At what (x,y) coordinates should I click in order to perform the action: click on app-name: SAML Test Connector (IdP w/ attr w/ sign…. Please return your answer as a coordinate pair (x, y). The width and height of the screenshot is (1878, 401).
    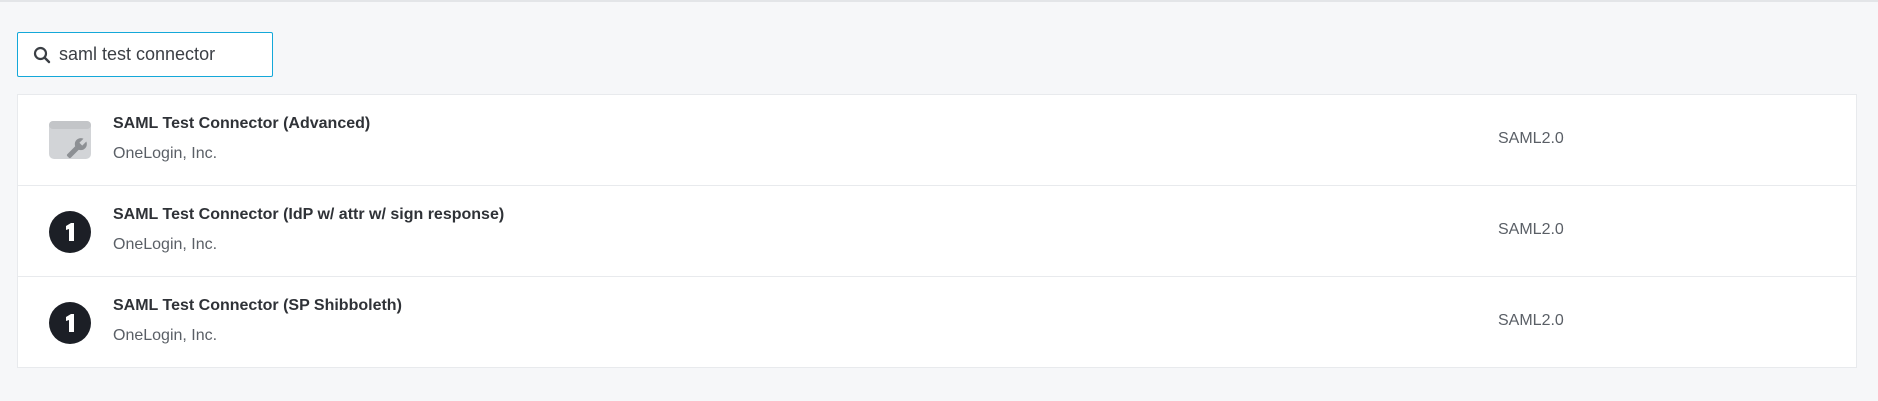
    Looking at the image, I should click on (309, 214).